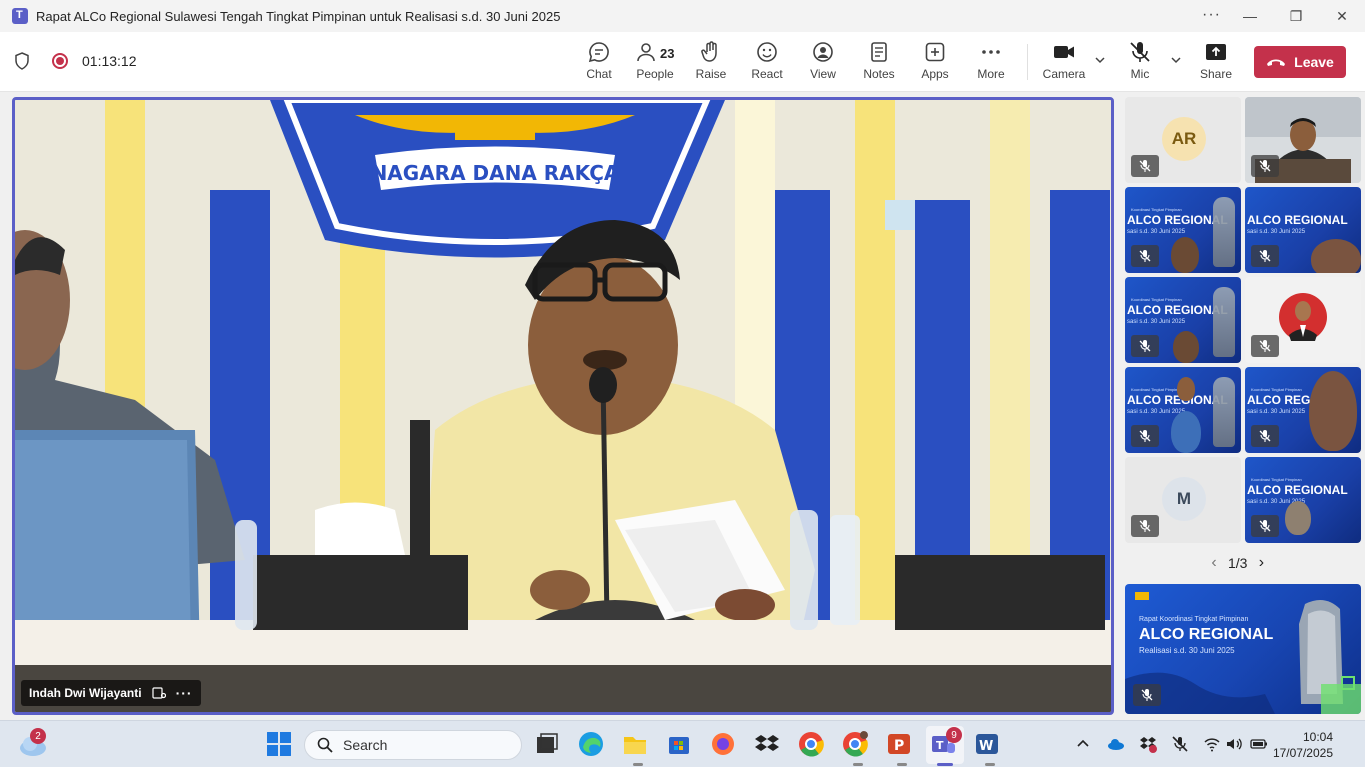 The width and height of the screenshot is (1365, 767). What do you see at coordinates (767, 74) in the screenshot?
I see `react-label: React` at bounding box center [767, 74].